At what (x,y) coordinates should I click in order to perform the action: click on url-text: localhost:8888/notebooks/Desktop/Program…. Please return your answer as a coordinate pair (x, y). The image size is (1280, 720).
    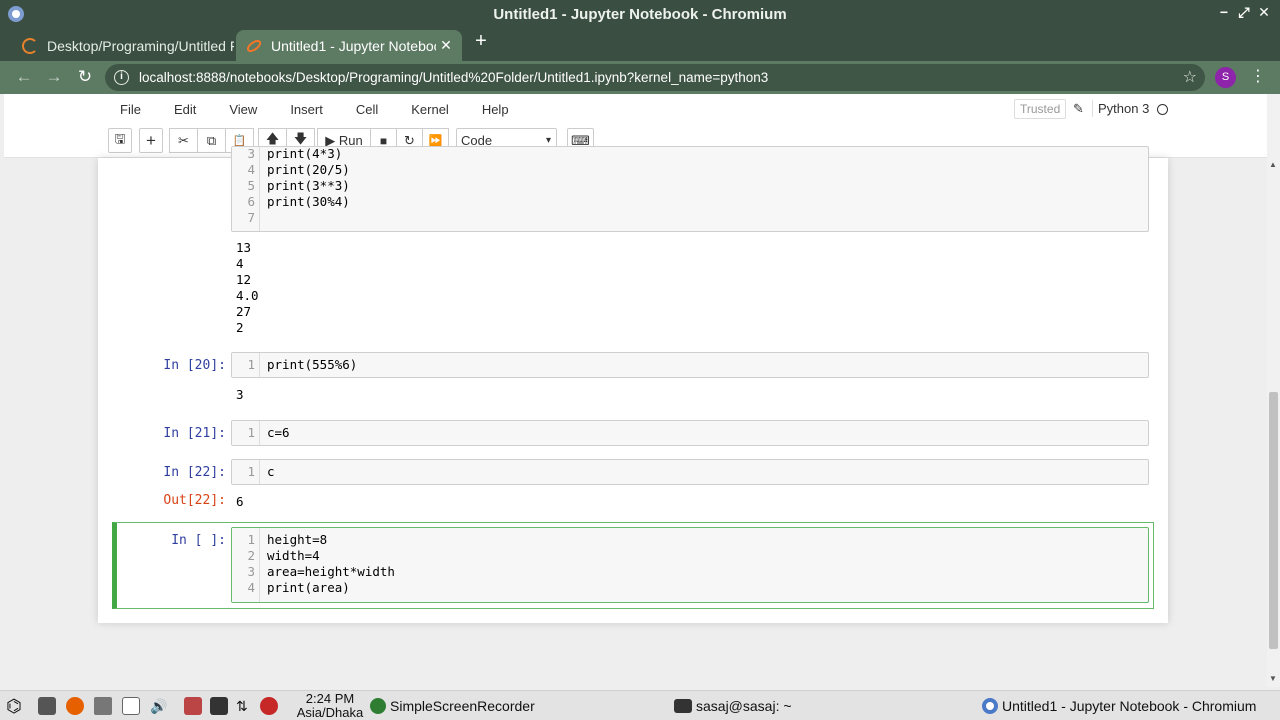
    Looking at the image, I should click on (454, 77).